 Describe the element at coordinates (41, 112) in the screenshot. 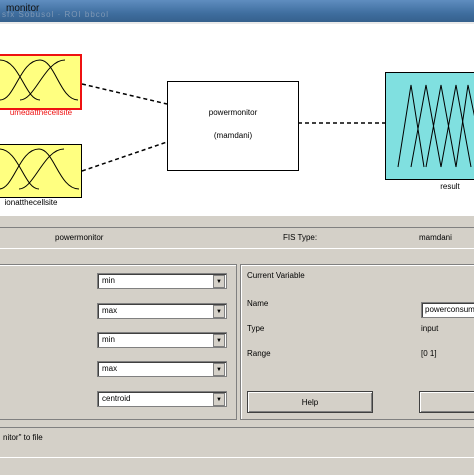

I see `input1-label: umedatthecellsite` at that location.